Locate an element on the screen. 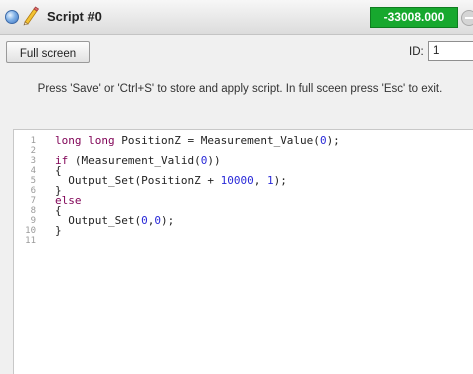 The width and height of the screenshot is (473, 374). value-badge: -33008.000 is located at coordinates (414, 17).